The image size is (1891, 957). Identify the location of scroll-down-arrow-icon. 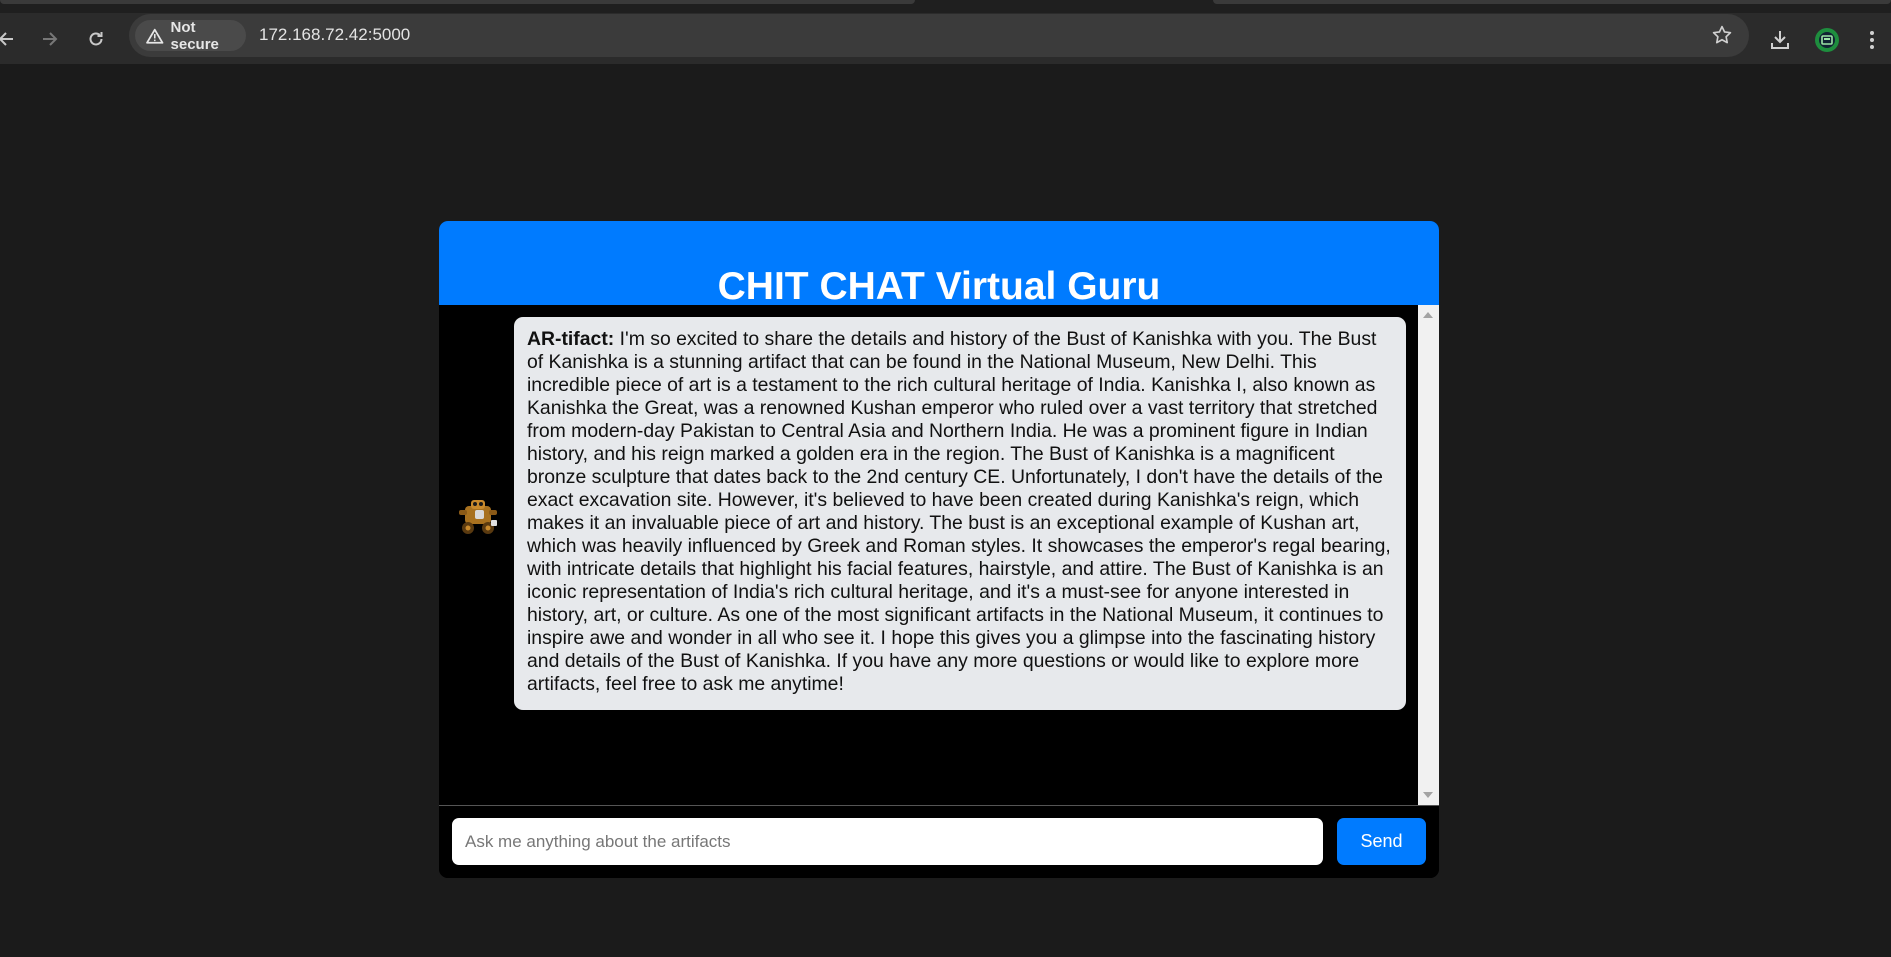
(1428, 795).